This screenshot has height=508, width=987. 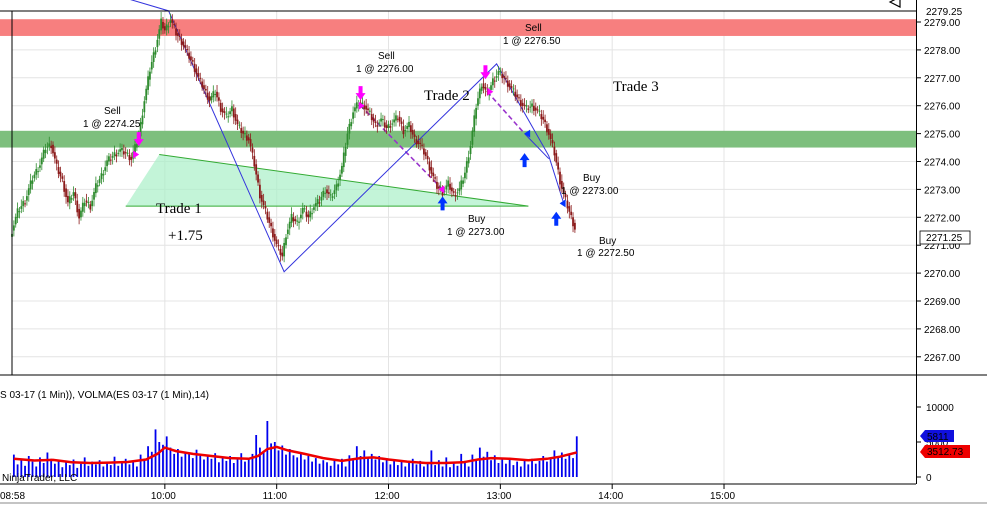 What do you see at coordinates (942, 163) in the screenshot?
I see `price-tick-label-5: 2274.00` at bounding box center [942, 163].